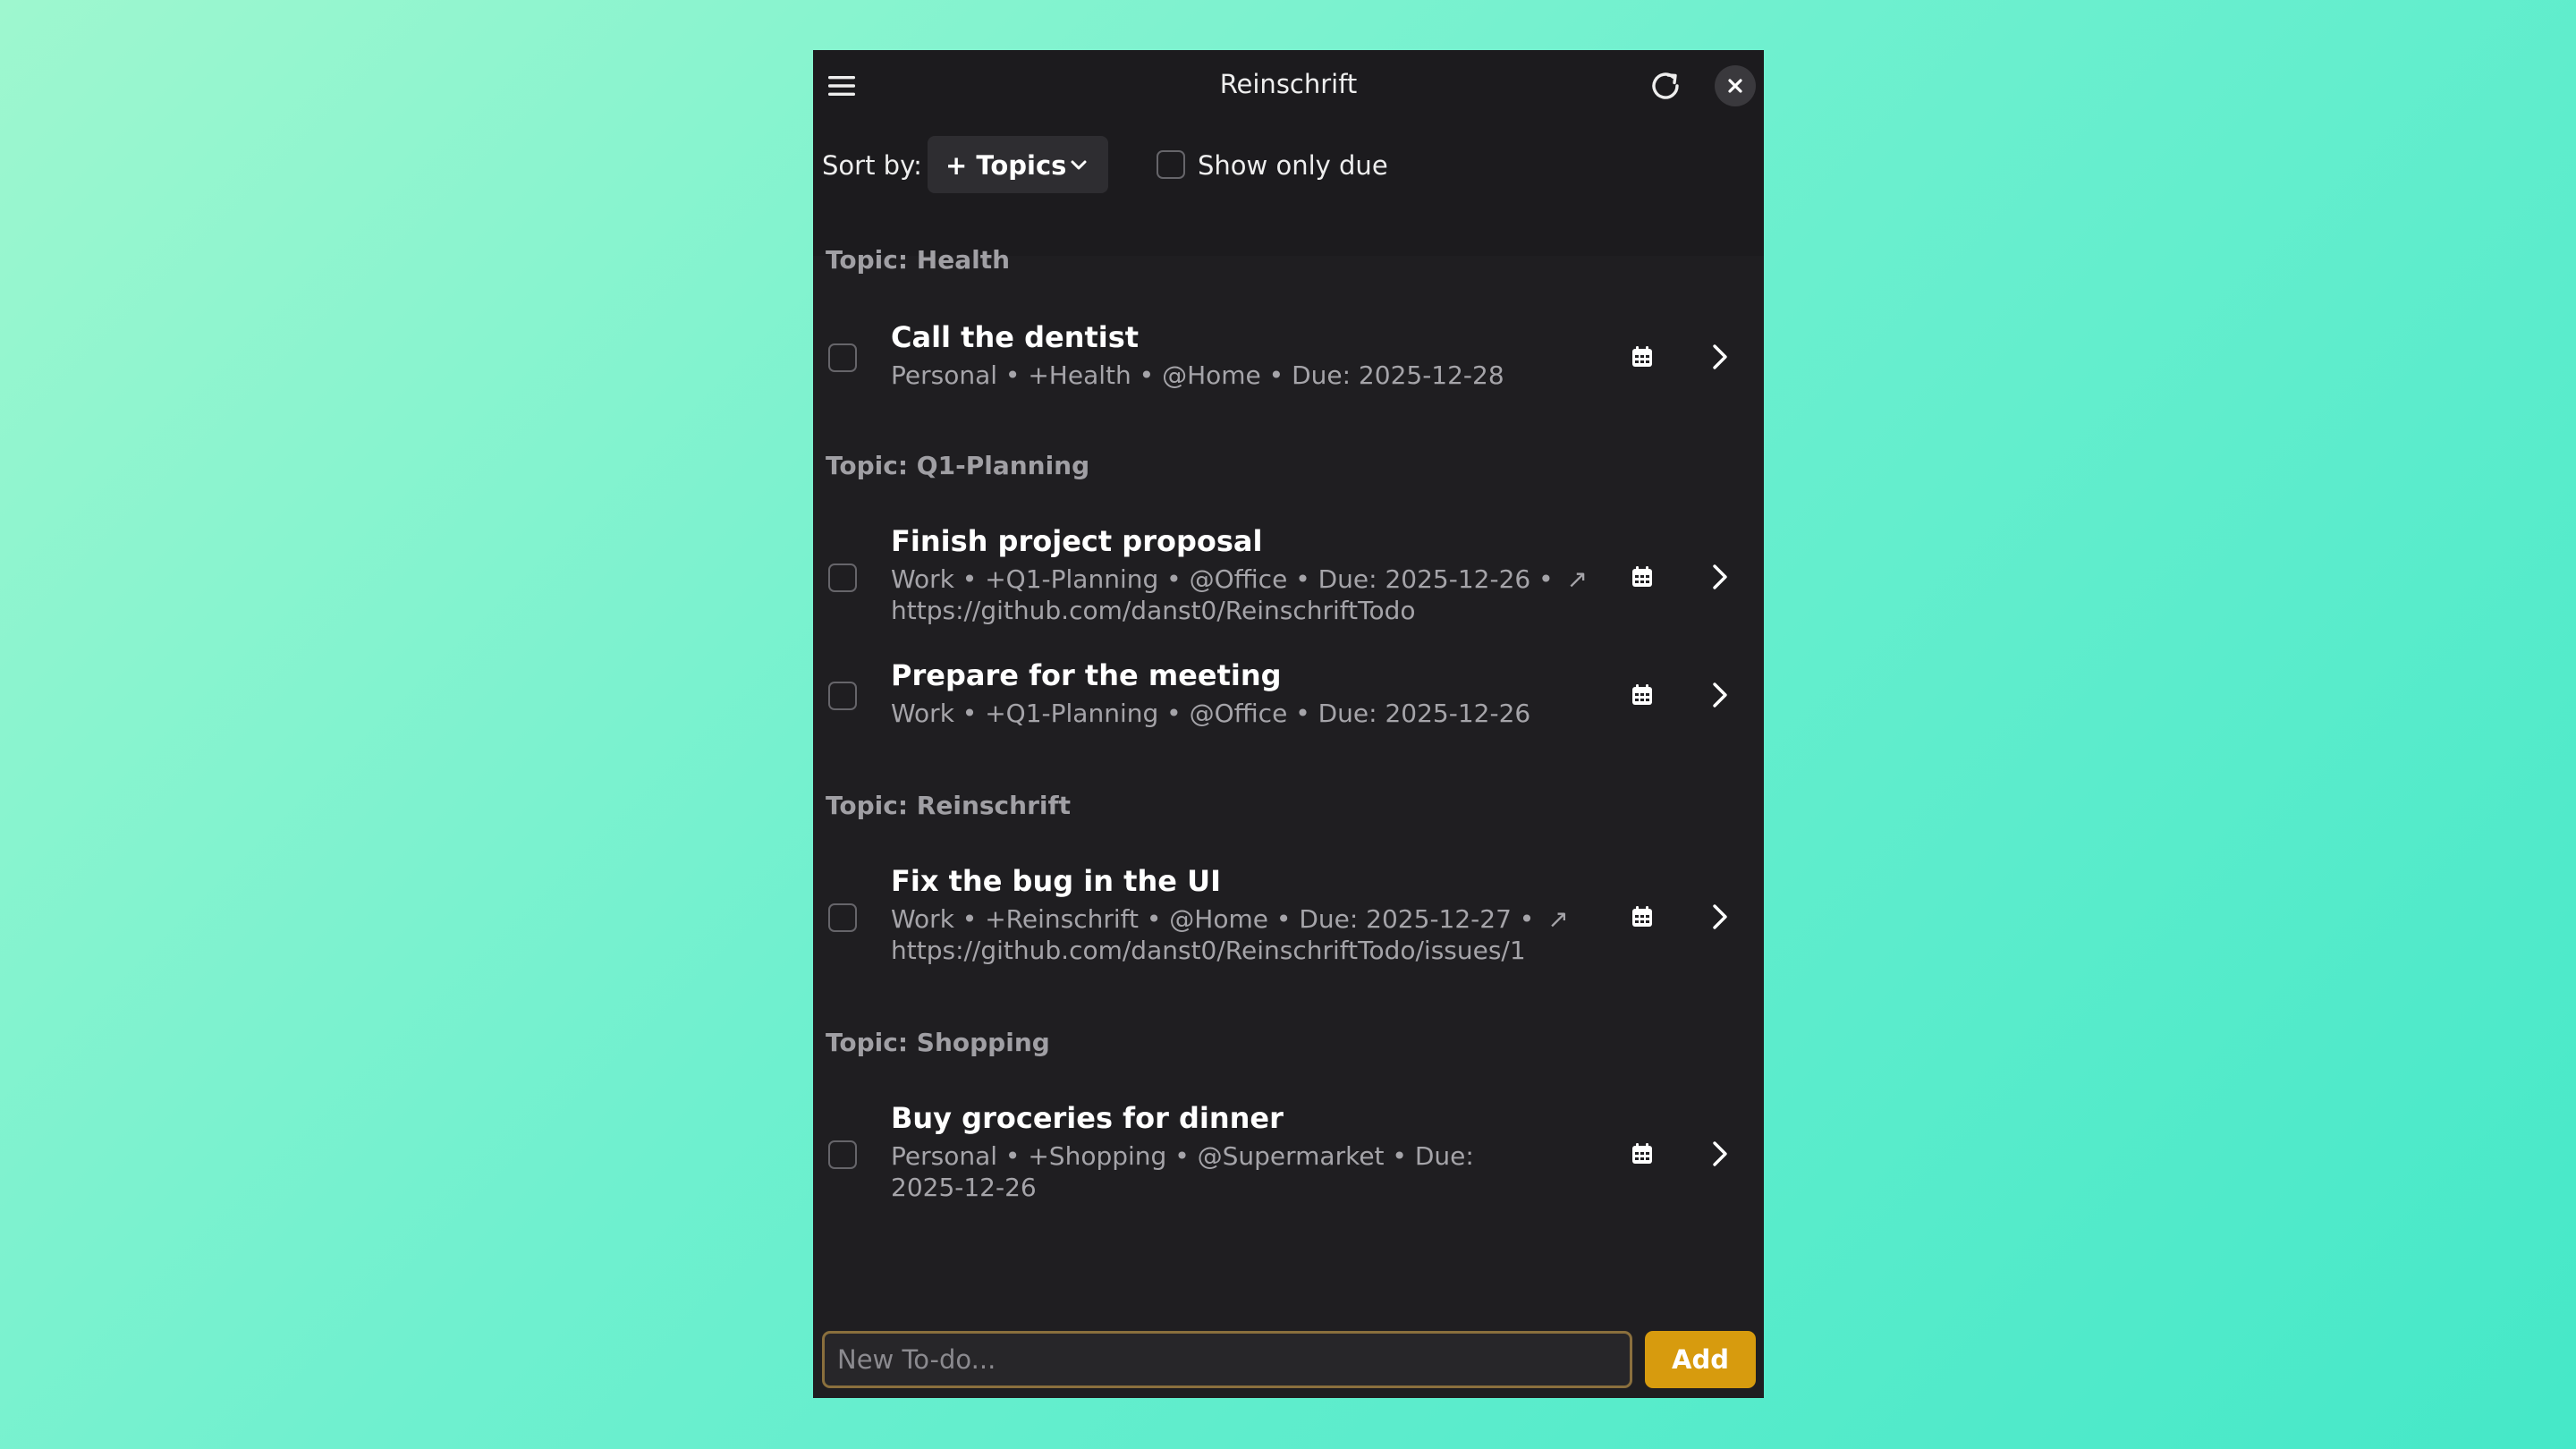 The width and height of the screenshot is (2576, 1449). I want to click on sort-dropdown: + Topics, so click(1018, 164).